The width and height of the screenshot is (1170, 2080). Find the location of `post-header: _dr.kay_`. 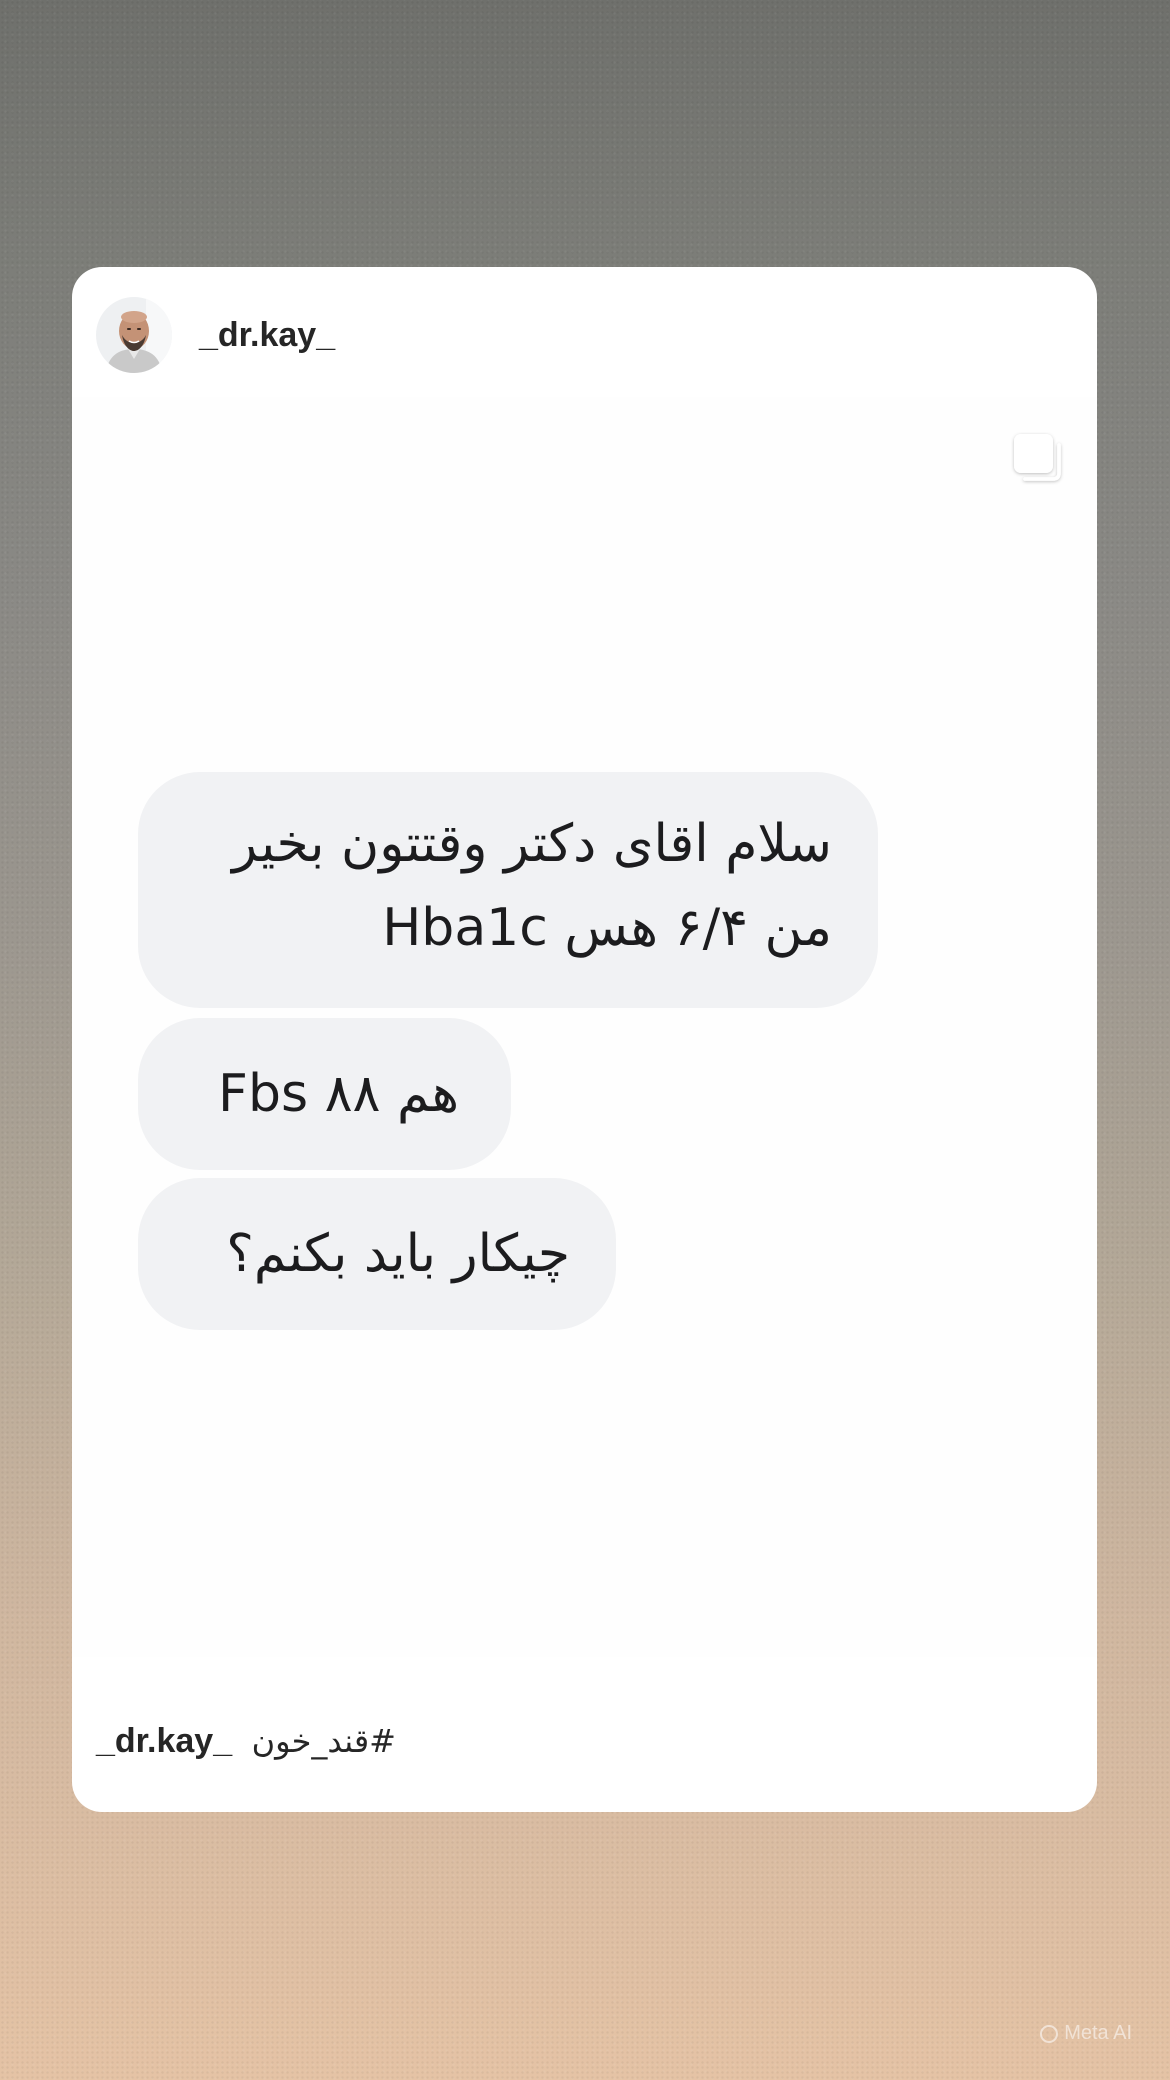

post-header: _dr.kay_ is located at coordinates (215, 335).